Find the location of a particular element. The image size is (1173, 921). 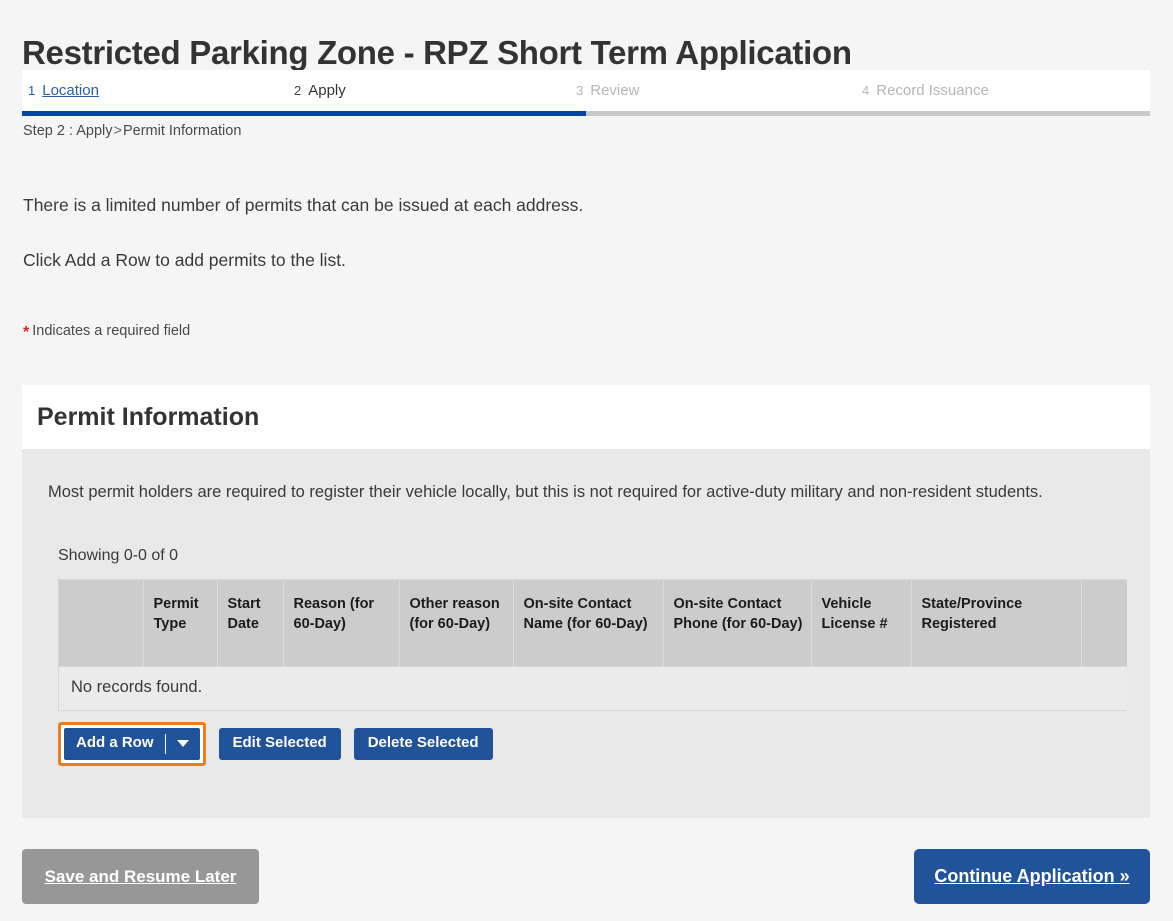

add-row-dropdown-toggle is located at coordinates (183, 744).